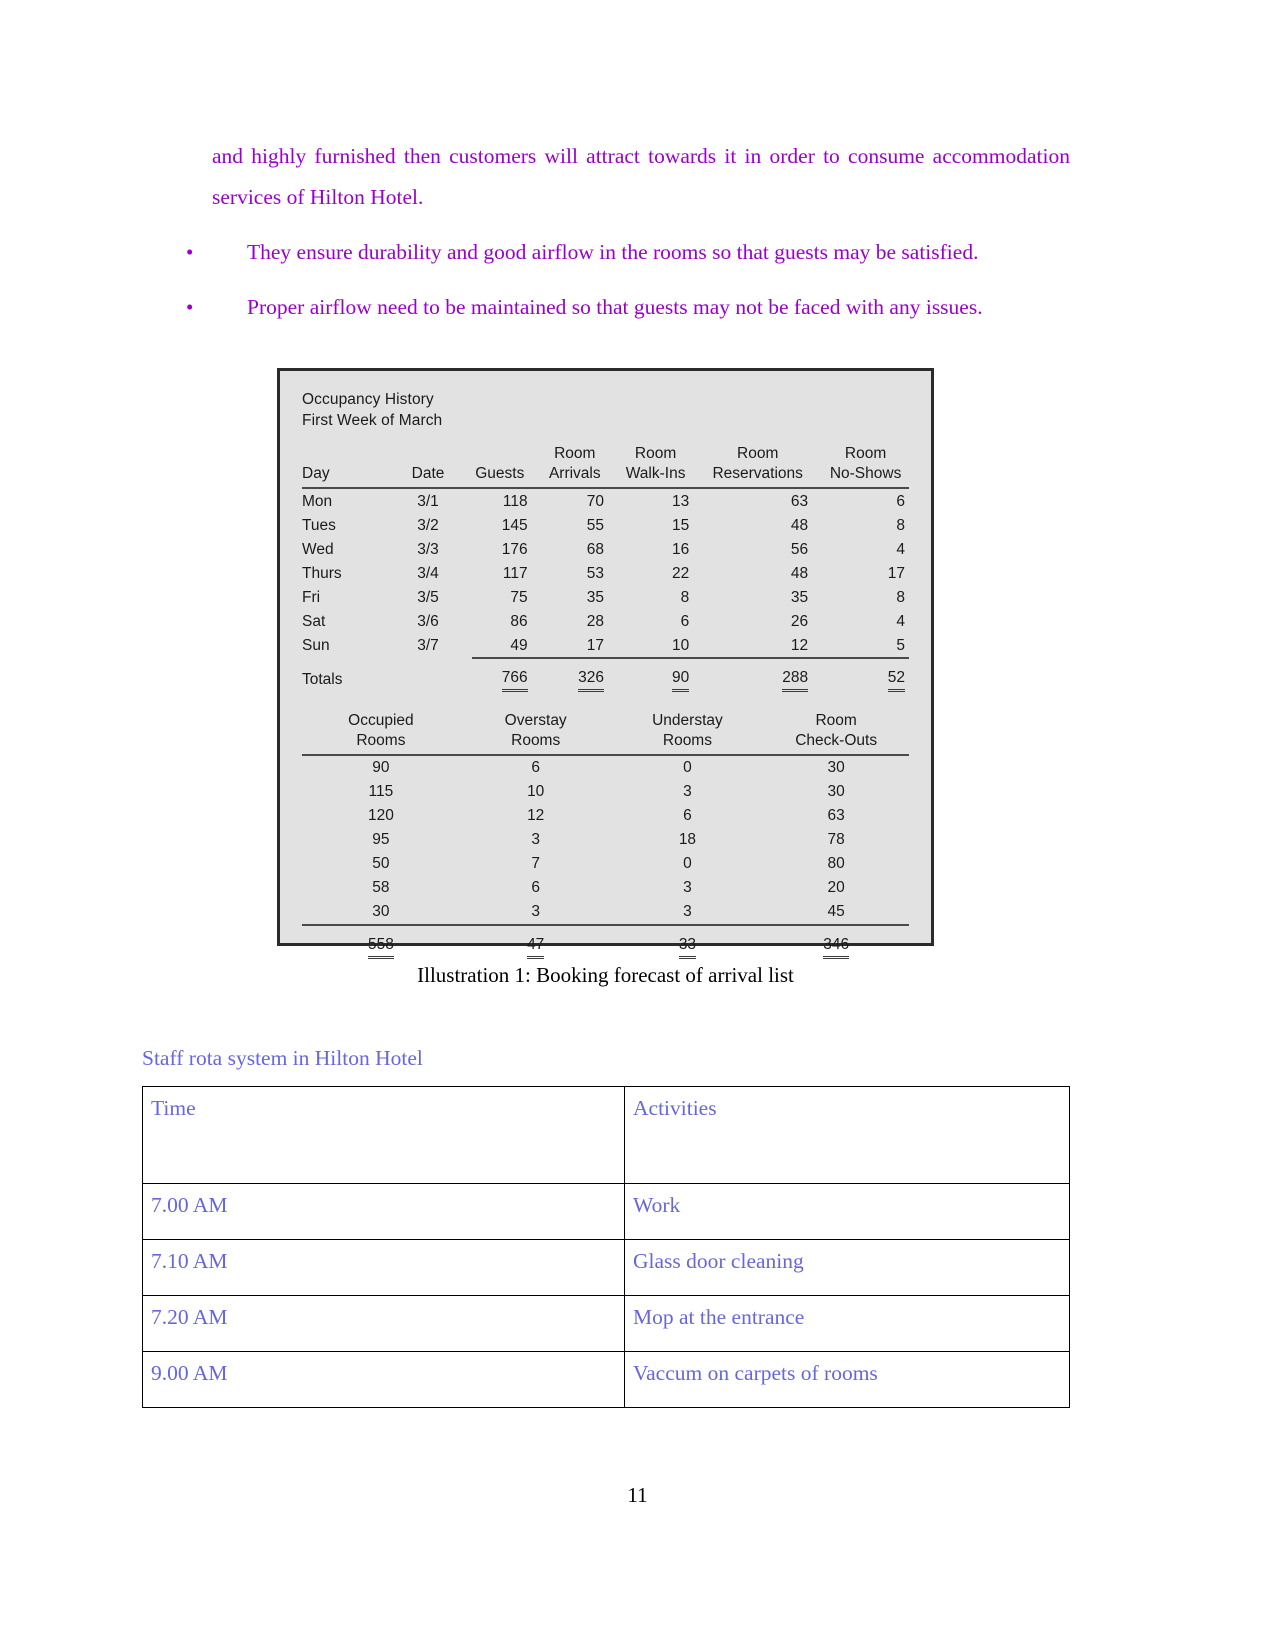 The height and width of the screenshot is (1650, 1275). What do you see at coordinates (428, 466) in the screenshot?
I see `column-header-date: Date` at bounding box center [428, 466].